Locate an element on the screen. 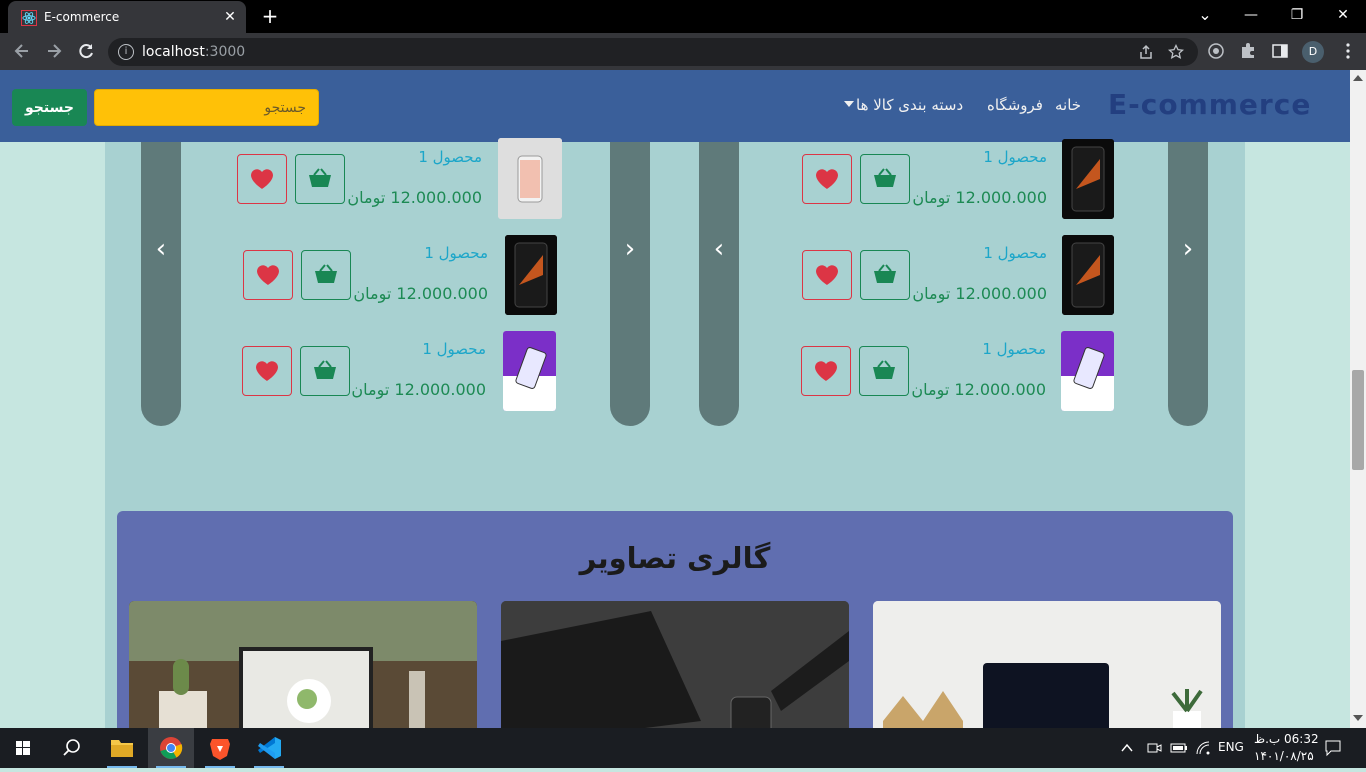 This screenshot has height=772, width=1366. language-indicator: ENG is located at coordinates (1231, 747).